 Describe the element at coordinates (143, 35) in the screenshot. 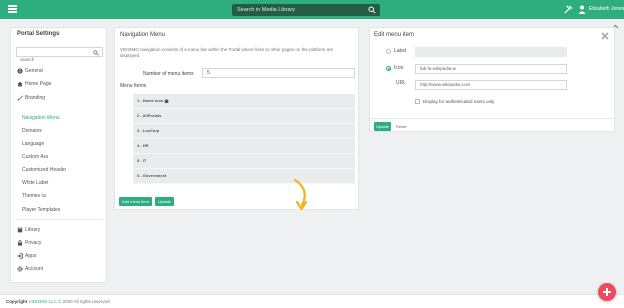

I see `panel-title: Navigation Menu` at that location.